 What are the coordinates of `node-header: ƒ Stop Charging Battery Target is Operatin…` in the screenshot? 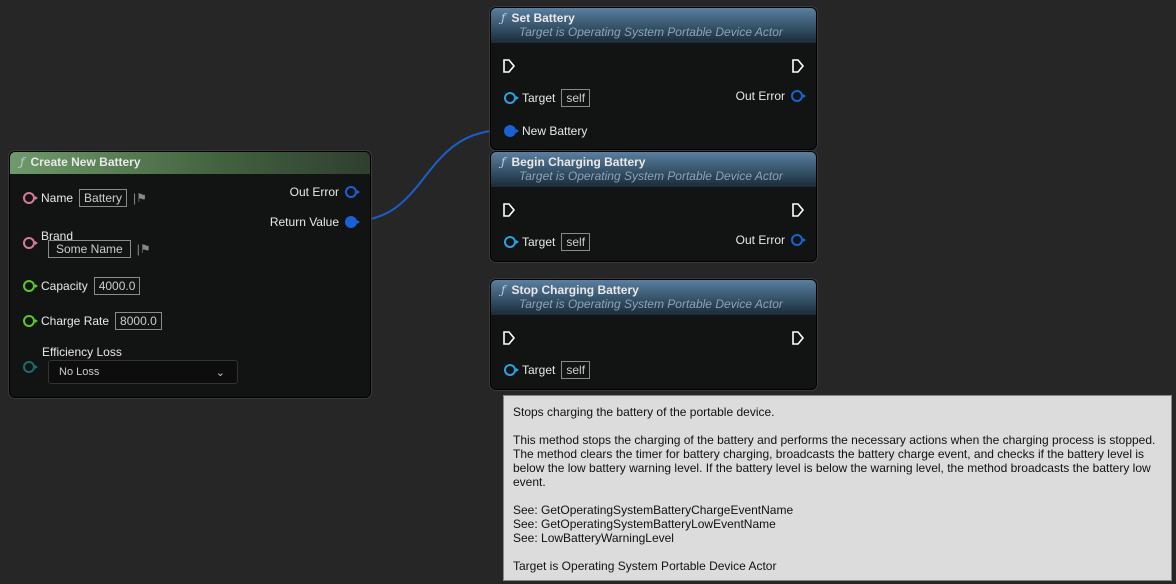 It's located at (653, 297).